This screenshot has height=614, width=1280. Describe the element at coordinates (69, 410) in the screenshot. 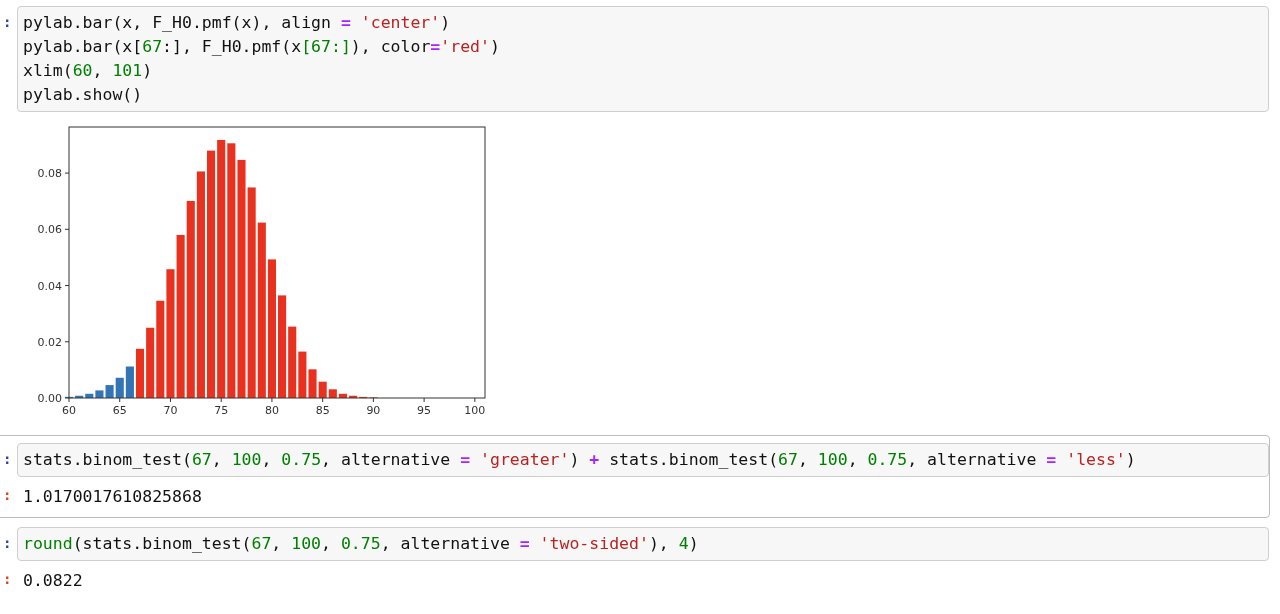

I see `x-tick-label: 60` at that location.